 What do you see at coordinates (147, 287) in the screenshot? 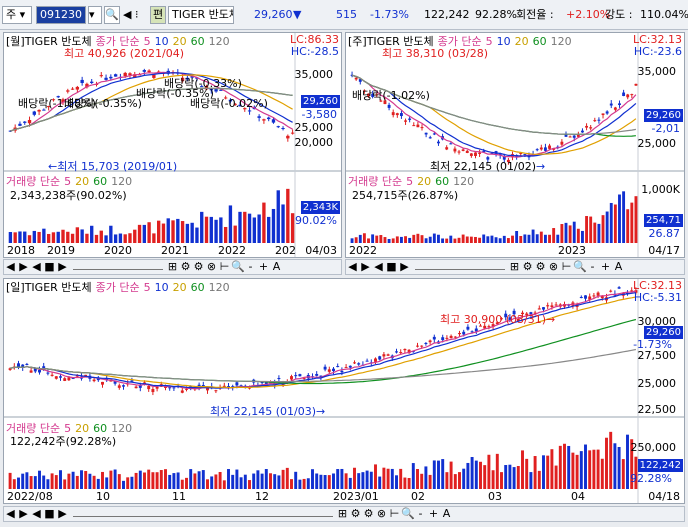
I see `ma5-label: 5` at bounding box center [147, 287].